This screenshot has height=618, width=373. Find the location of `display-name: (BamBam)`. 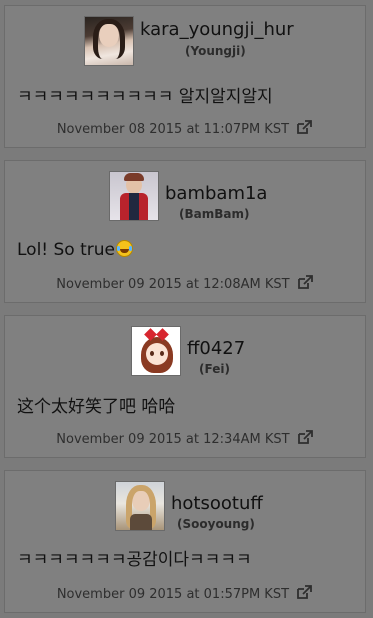

display-name: (BamBam) is located at coordinates (214, 214).